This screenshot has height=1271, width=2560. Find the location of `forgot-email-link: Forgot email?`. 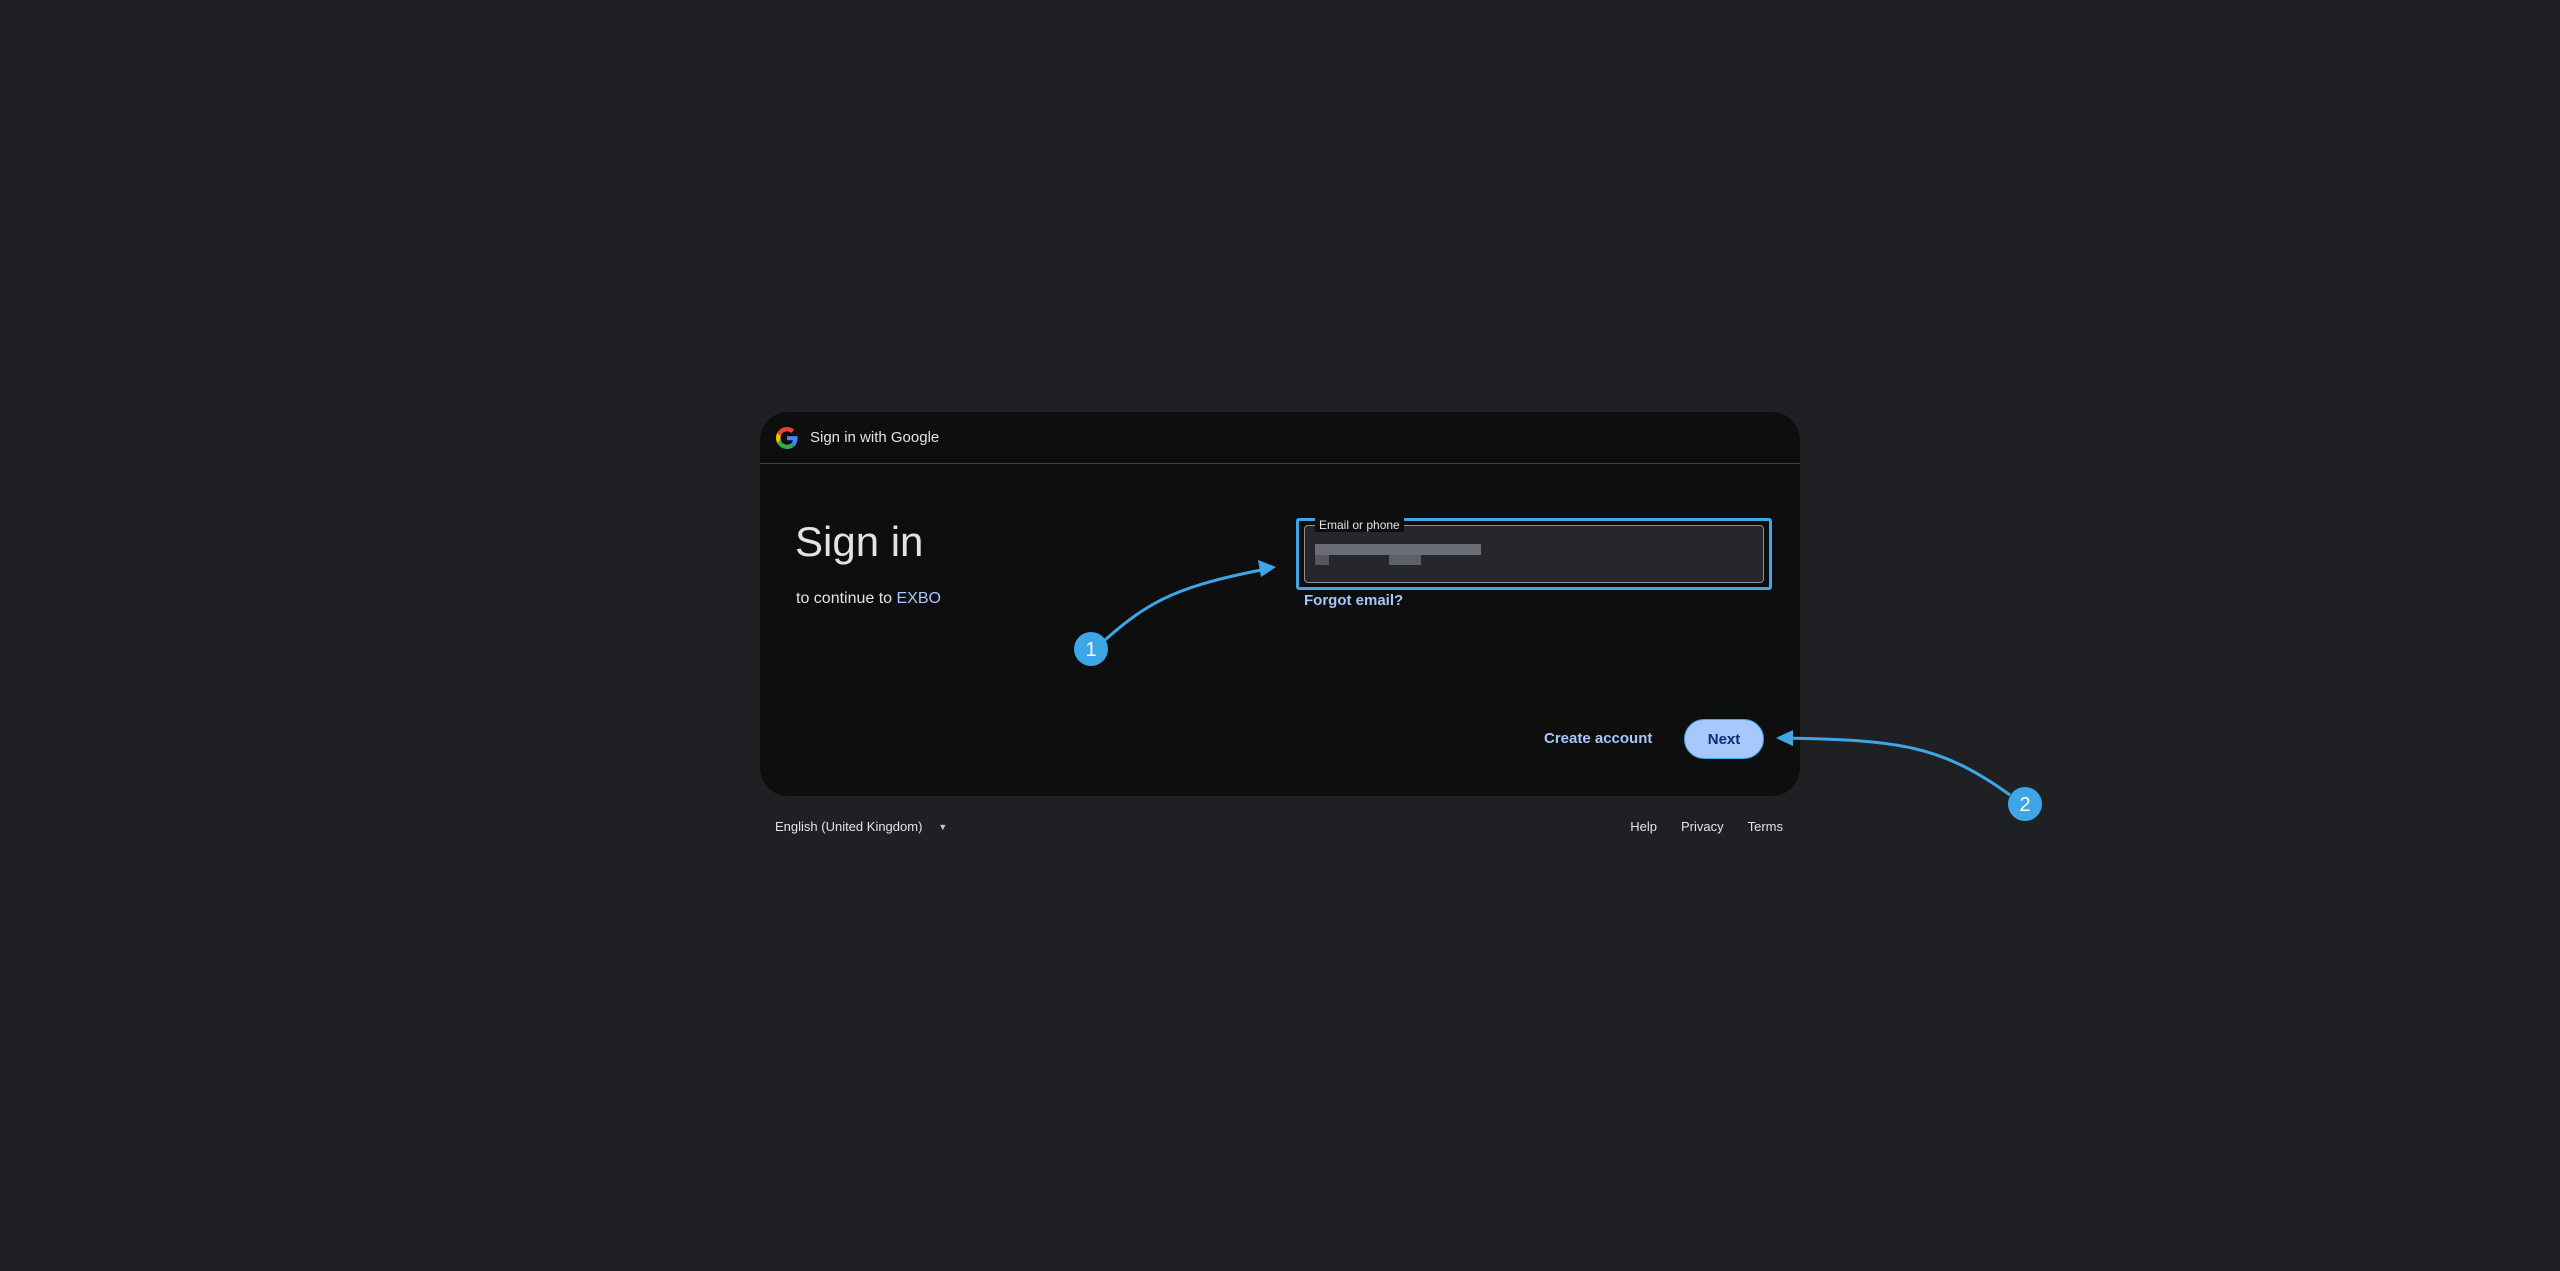

forgot-email-link: Forgot email? is located at coordinates (1353, 600).